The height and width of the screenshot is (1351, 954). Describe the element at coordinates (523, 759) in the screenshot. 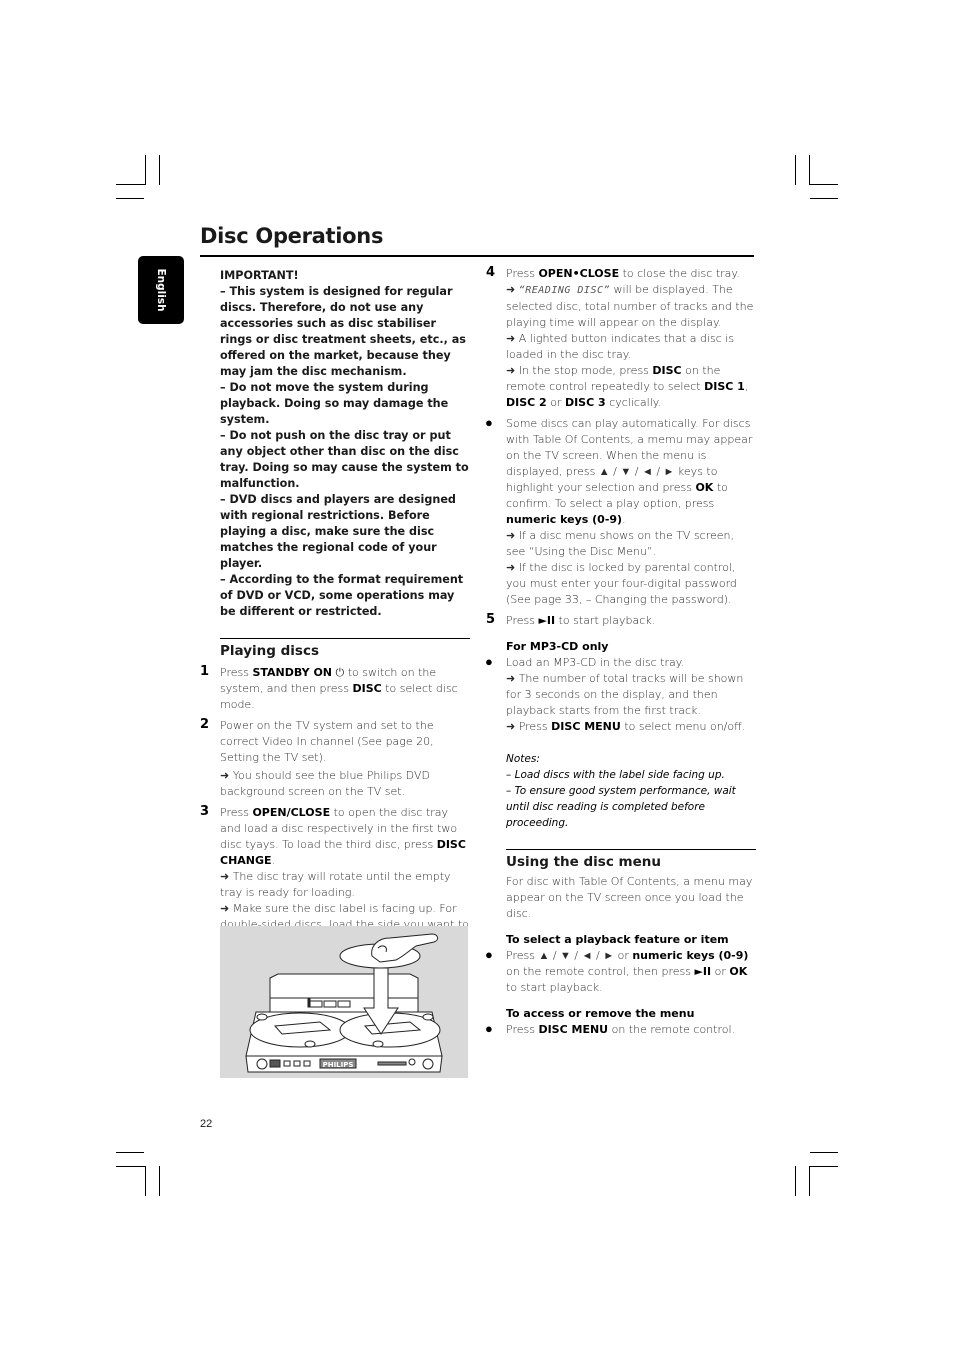

I see `notes-heading: Notes:` at that location.